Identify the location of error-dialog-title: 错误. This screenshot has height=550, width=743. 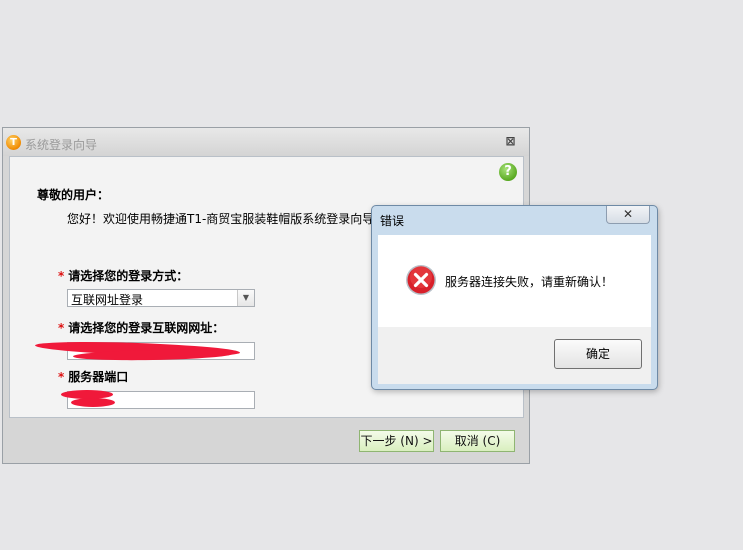
(392, 221).